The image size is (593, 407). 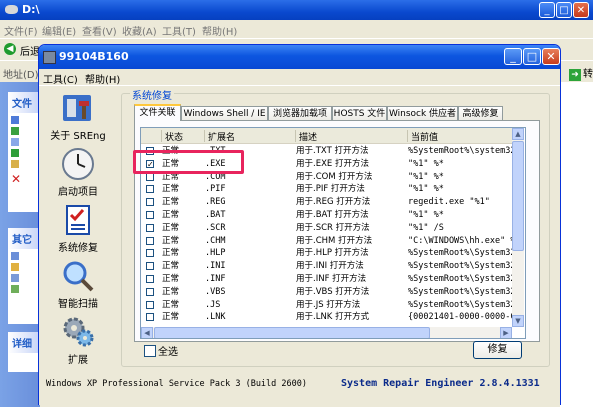 What do you see at coordinates (460, 240) in the screenshot?
I see `row-value: "C:\WINDOWS\hh.exe" %1` at bounding box center [460, 240].